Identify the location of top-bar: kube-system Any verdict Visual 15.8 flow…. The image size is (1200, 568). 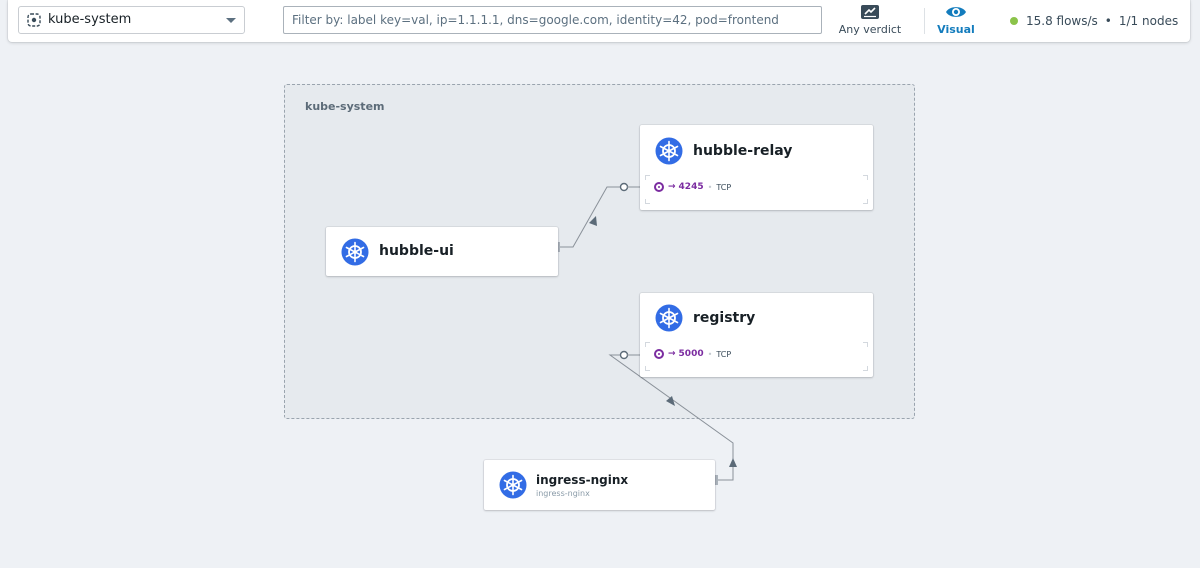
(599, 21).